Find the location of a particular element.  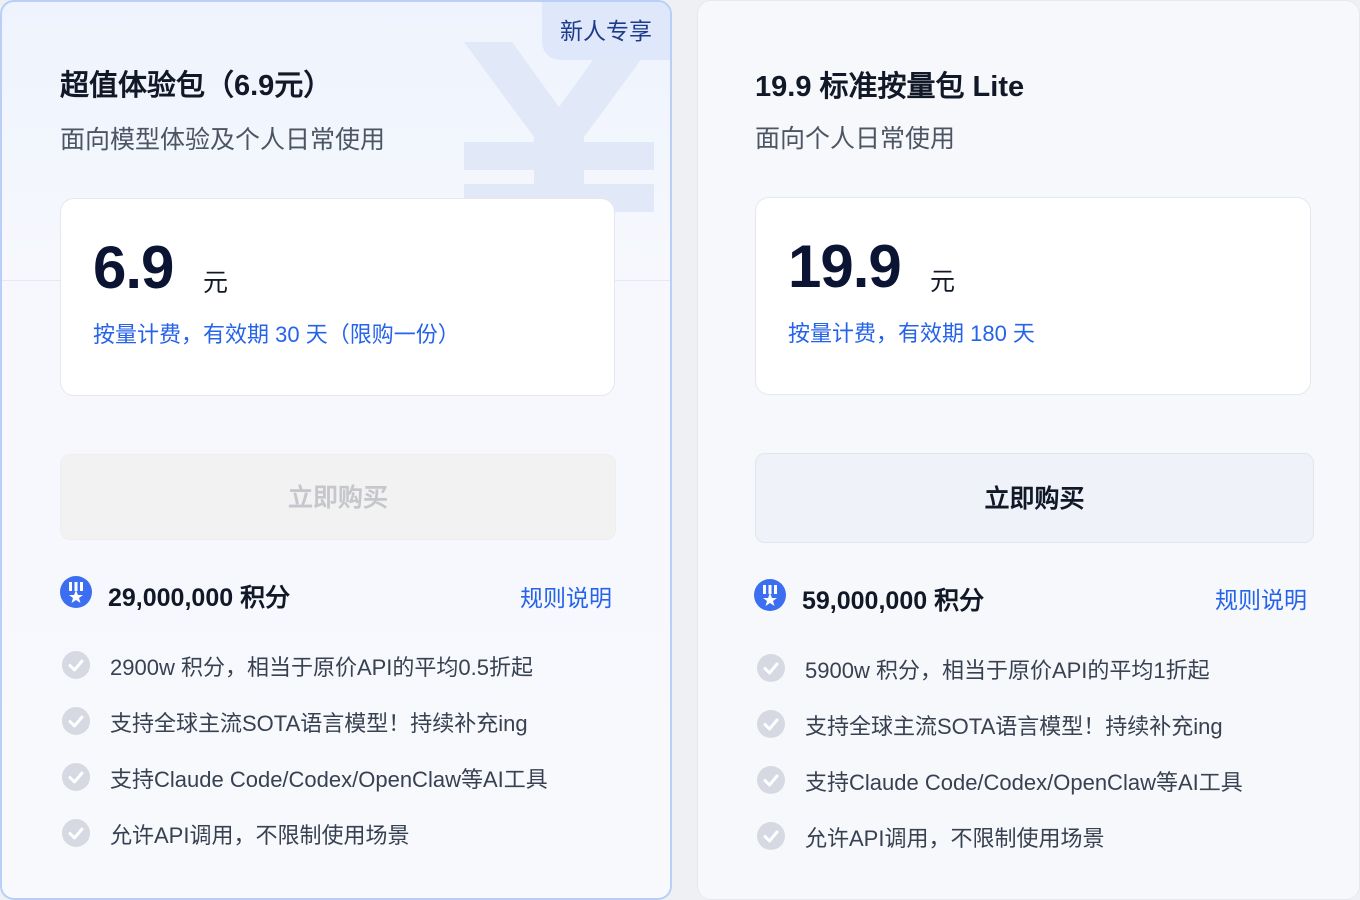

credits-amount: 29,000,000 积分 is located at coordinates (199, 598).